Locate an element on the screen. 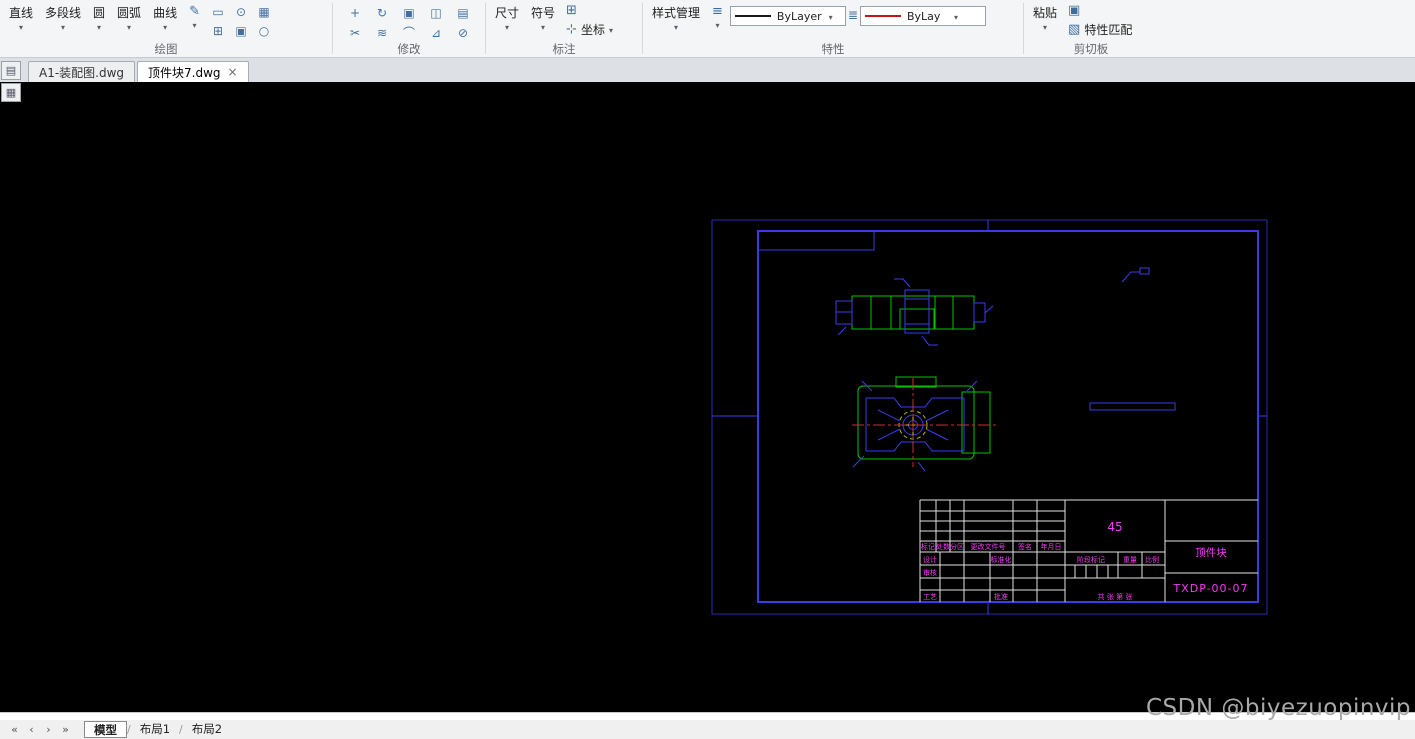  modify-group-label: 修改 is located at coordinates (409, 49).